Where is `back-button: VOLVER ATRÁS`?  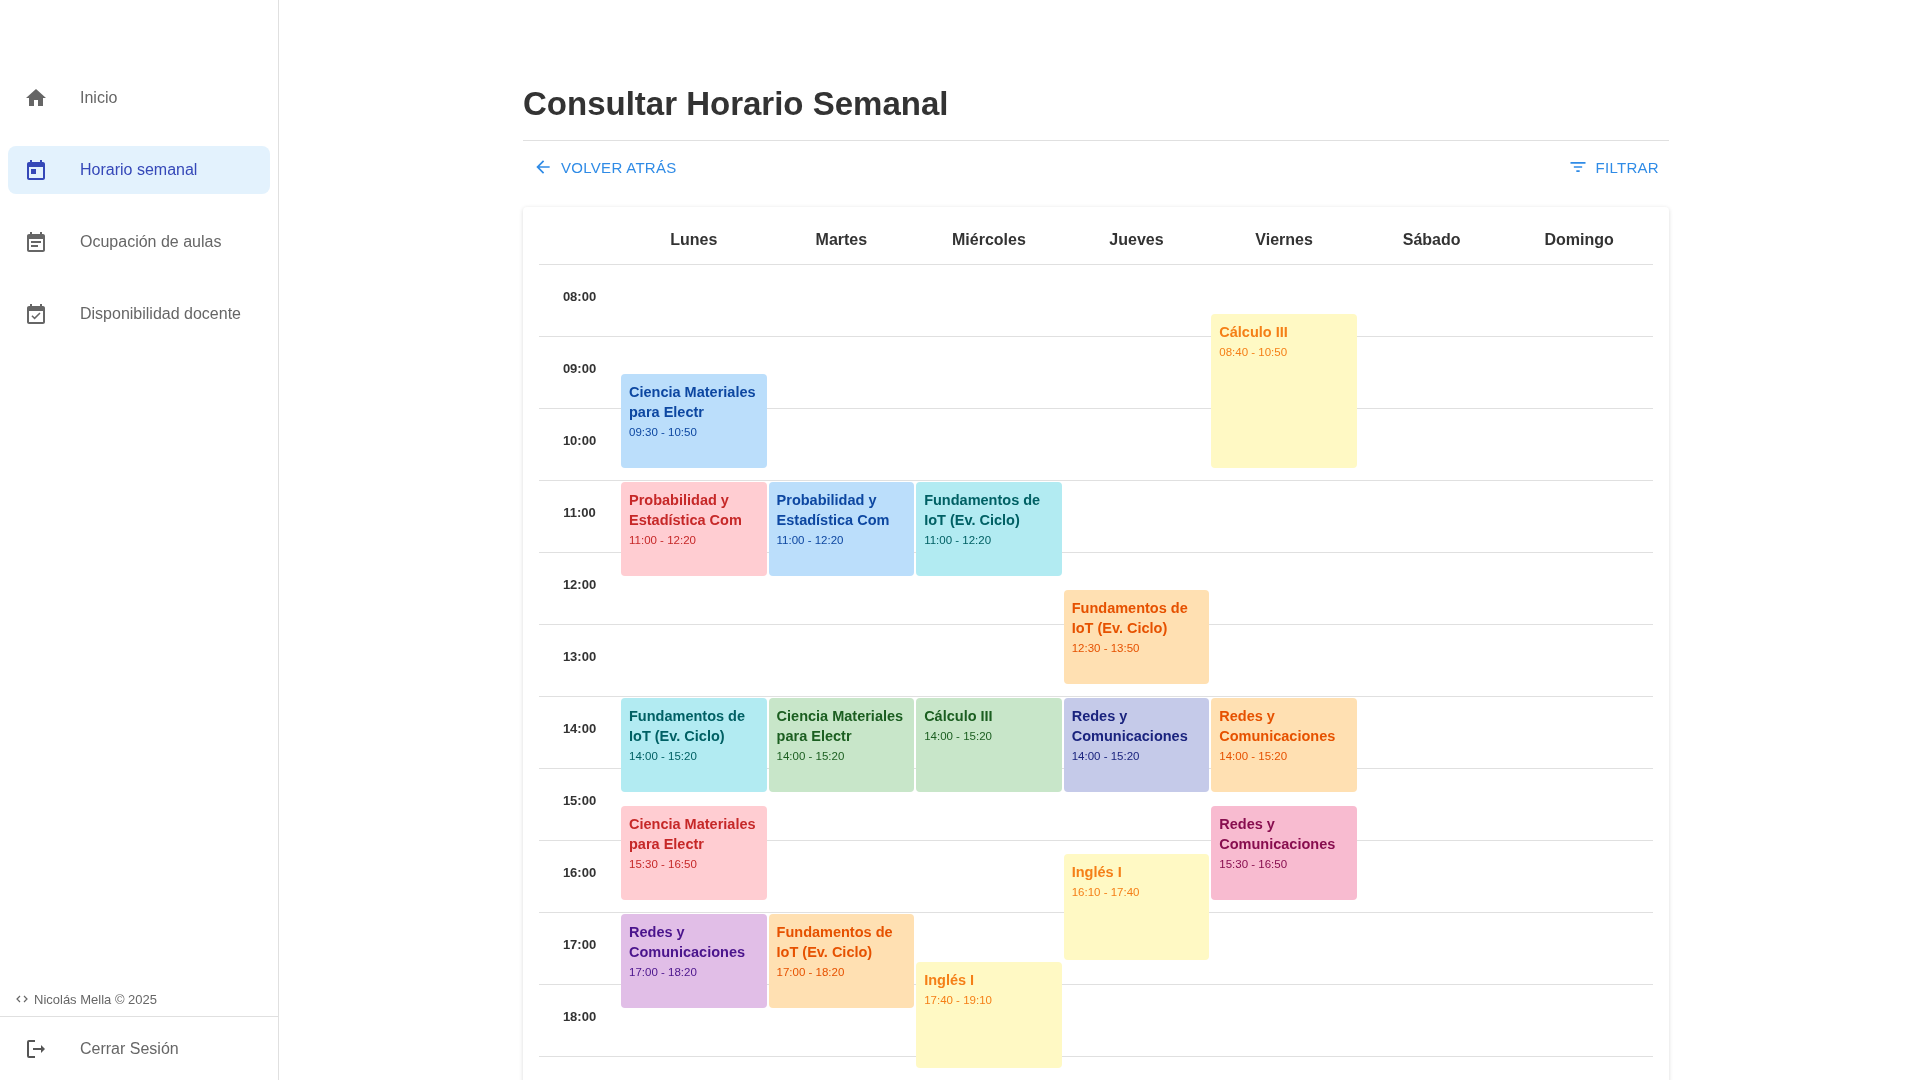 back-button: VOLVER ATRÁS is located at coordinates (605, 167).